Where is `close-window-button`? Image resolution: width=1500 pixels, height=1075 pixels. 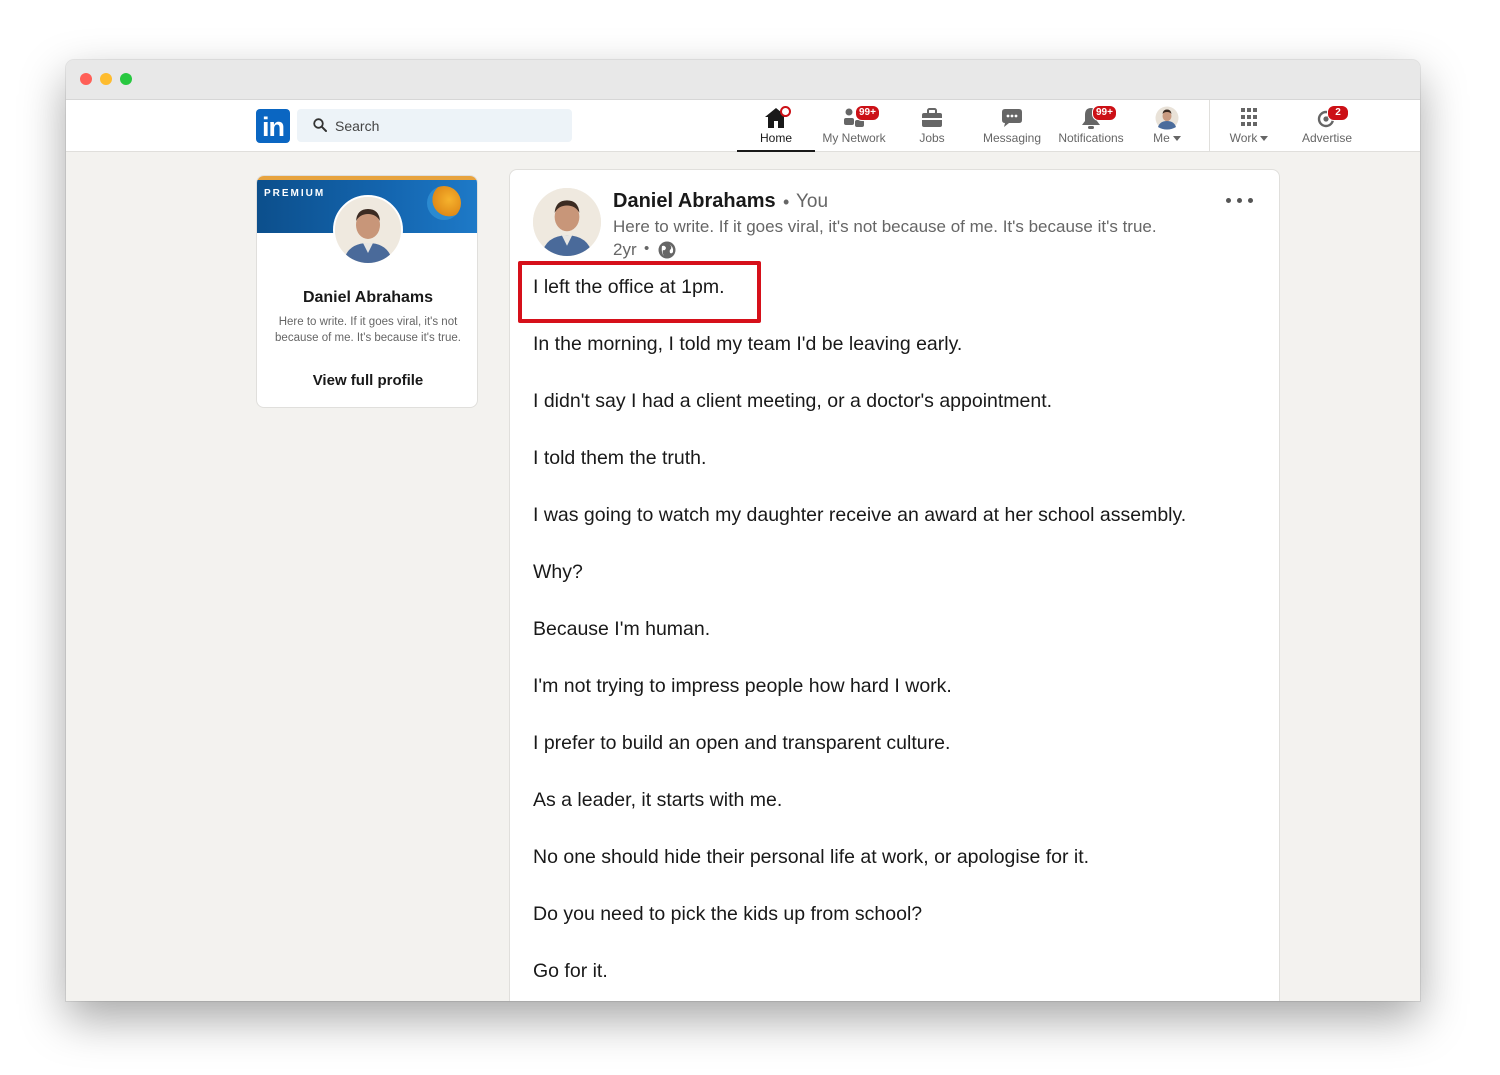
close-window-button is located at coordinates (86, 79).